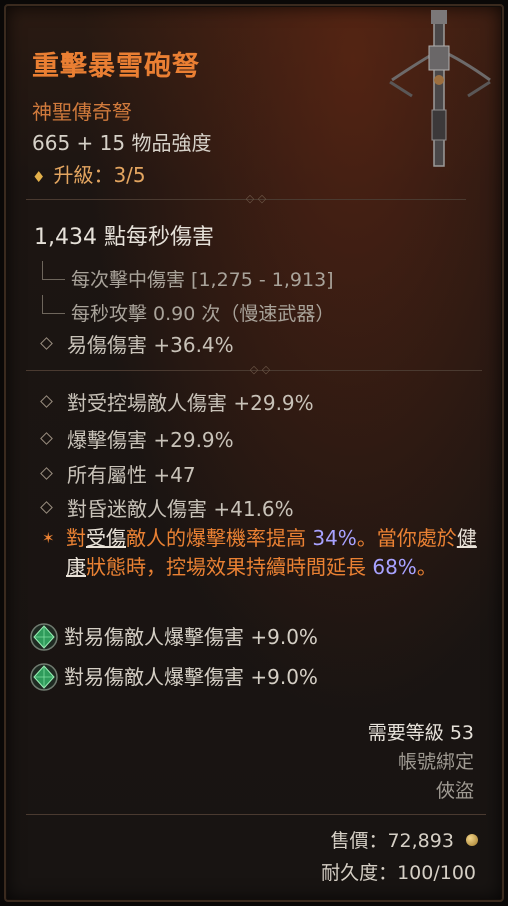  I want to click on attack-speed-text: 每秒攻擊 0.90 次（慢速武器）, so click(203, 314).